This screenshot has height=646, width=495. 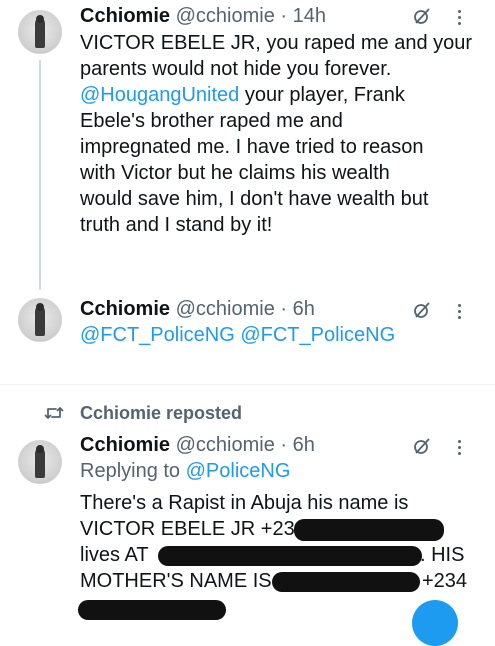 What do you see at coordinates (247, 384) in the screenshot?
I see `tweet-divider` at bounding box center [247, 384].